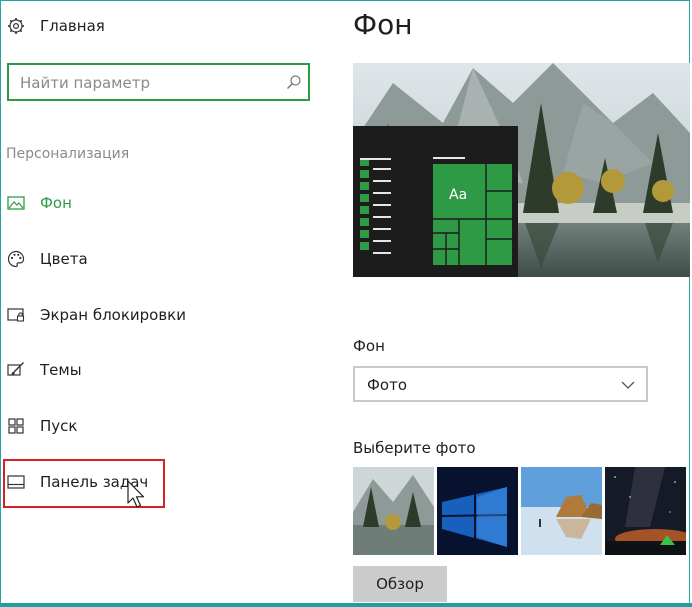 Image resolution: width=692 pixels, height=607 pixels. Describe the element at coordinates (369, 346) in the screenshot. I see `background-label: Фон` at that location.